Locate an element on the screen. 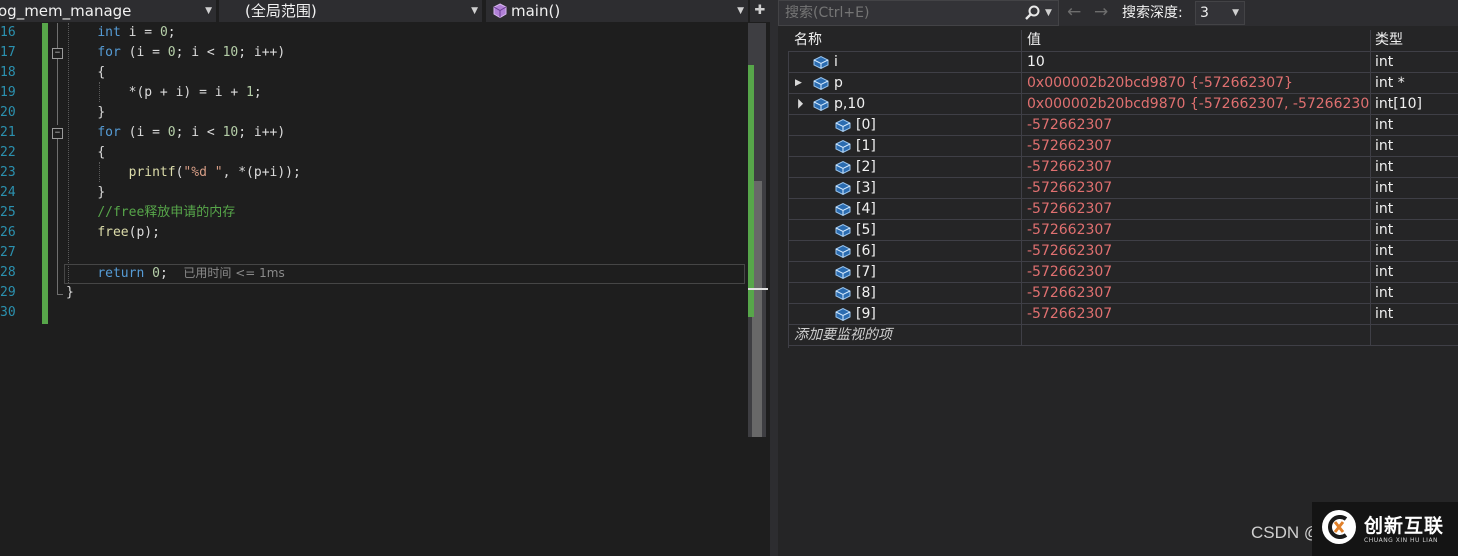 This screenshot has height=556, width=1458. watch-row: [0] -572662307 int is located at coordinates (1123, 125).